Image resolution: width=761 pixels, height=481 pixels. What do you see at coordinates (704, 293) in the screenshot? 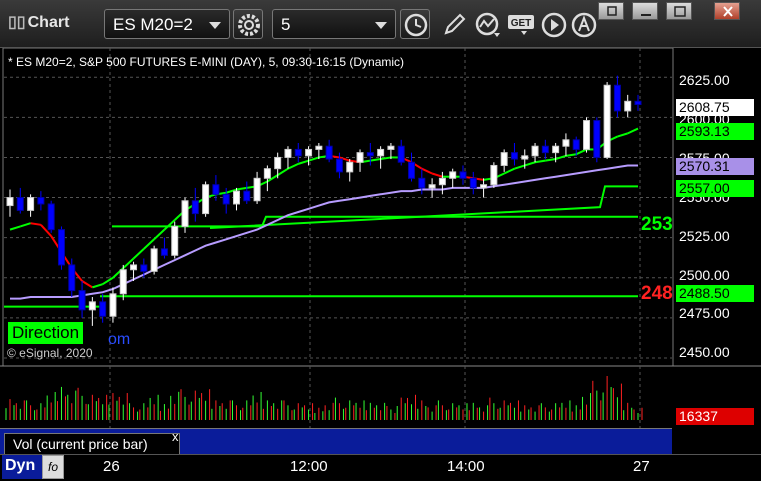
I see `level-low-value: 2488.50` at bounding box center [704, 293].